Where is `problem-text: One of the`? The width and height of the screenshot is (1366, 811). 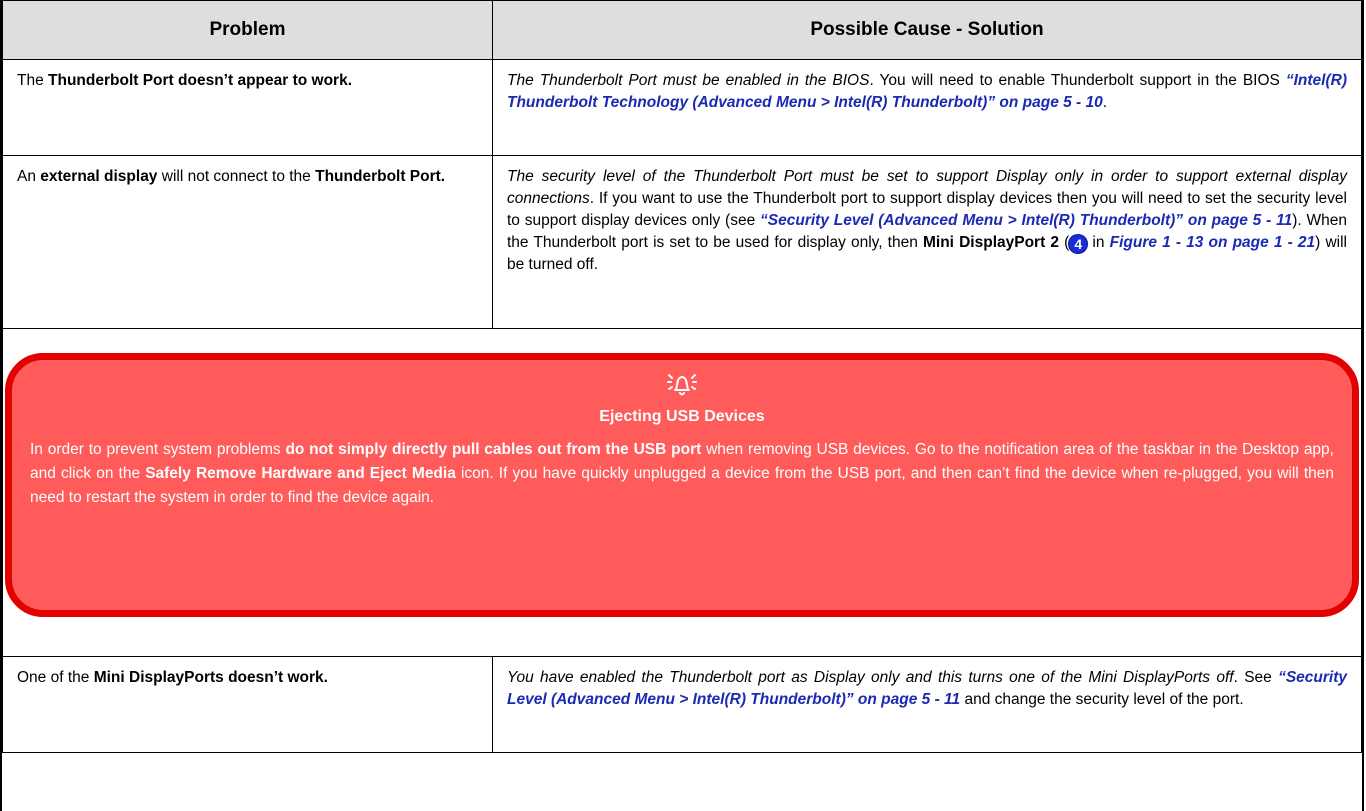
problem-text: One of the is located at coordinates (55, 677).